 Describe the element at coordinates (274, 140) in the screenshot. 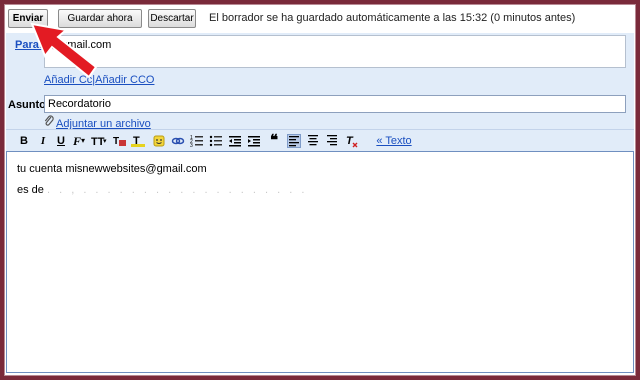

I see `quote-icon: ❝` at that location.